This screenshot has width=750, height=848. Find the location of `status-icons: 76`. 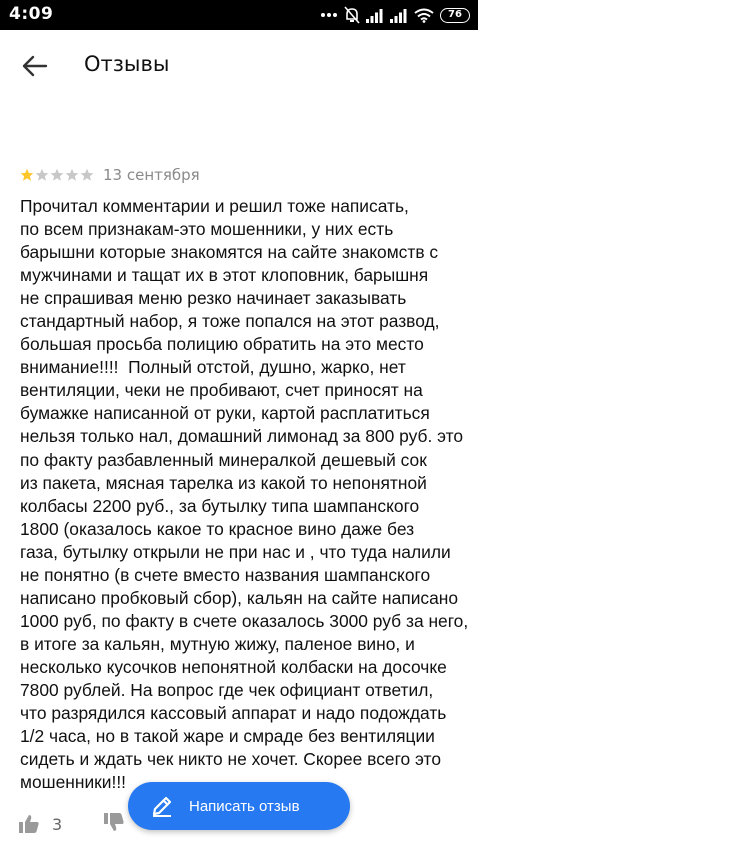

status-icons: 76 is located at coordinates (395, 15).